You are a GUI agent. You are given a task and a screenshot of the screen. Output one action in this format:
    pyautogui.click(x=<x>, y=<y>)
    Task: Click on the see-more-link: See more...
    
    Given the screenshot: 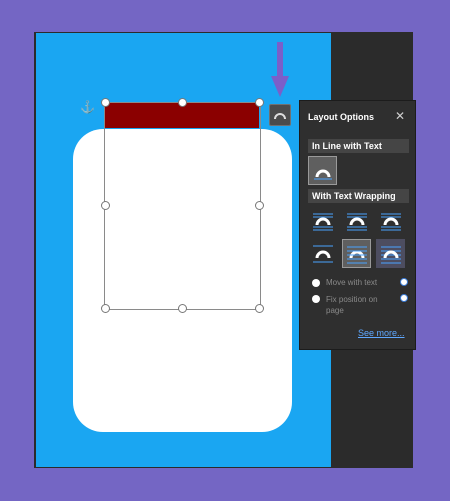 What is the action you would take?
    pyautogui.click(x=381, y=333)
    